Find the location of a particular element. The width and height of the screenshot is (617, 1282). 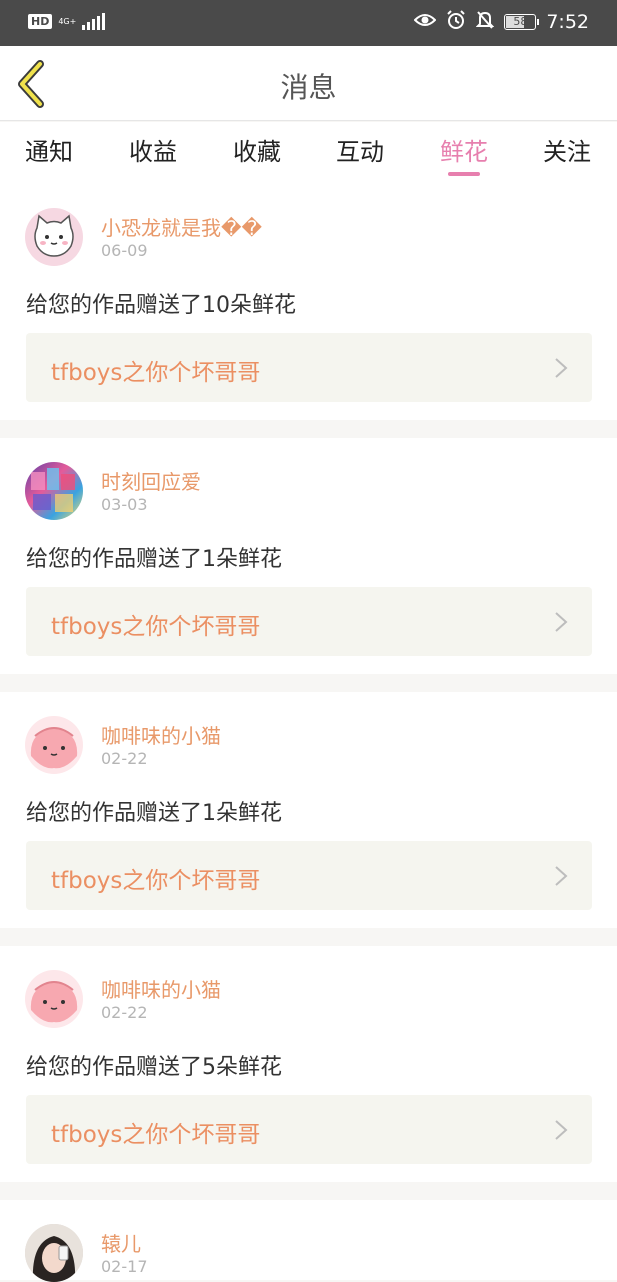

status-right: 58 7:52 is located at coordinates (501, 22).